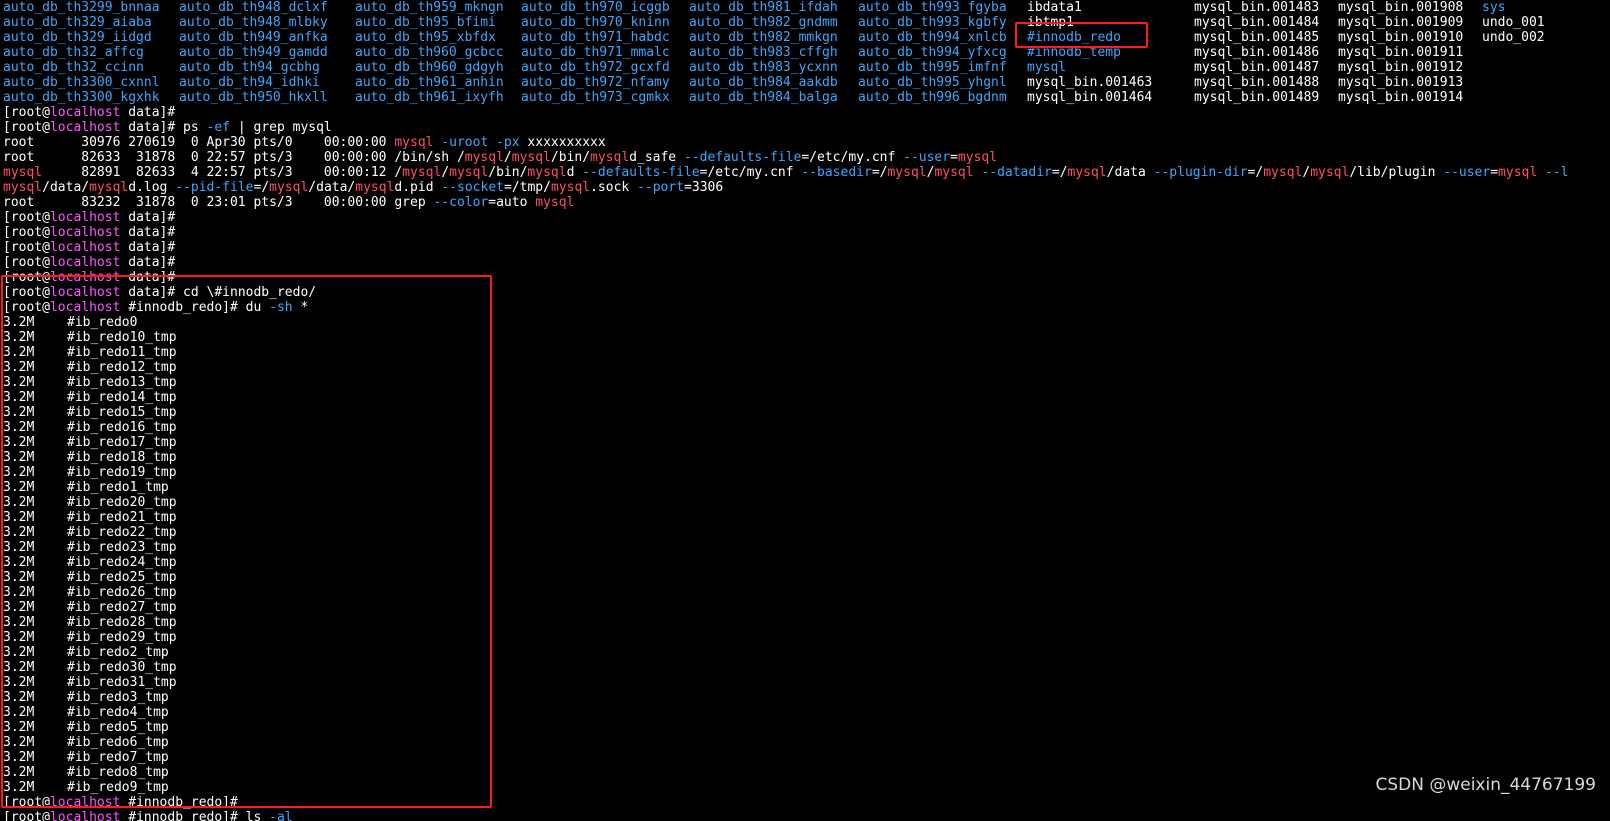 This screenshot has width=1610, height=821. I want to click on listing-file: mysql_bin.001912, so click(1401, 67).